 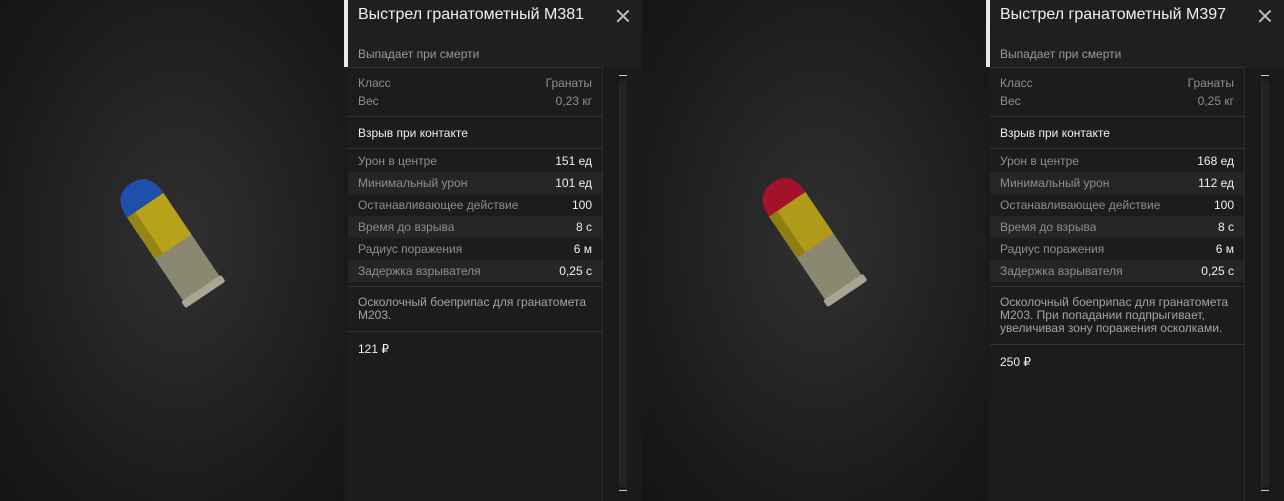 I want to click on basic-info: Класс Гранаты Вес 0,25 кг, so click(x=1117, y=92).